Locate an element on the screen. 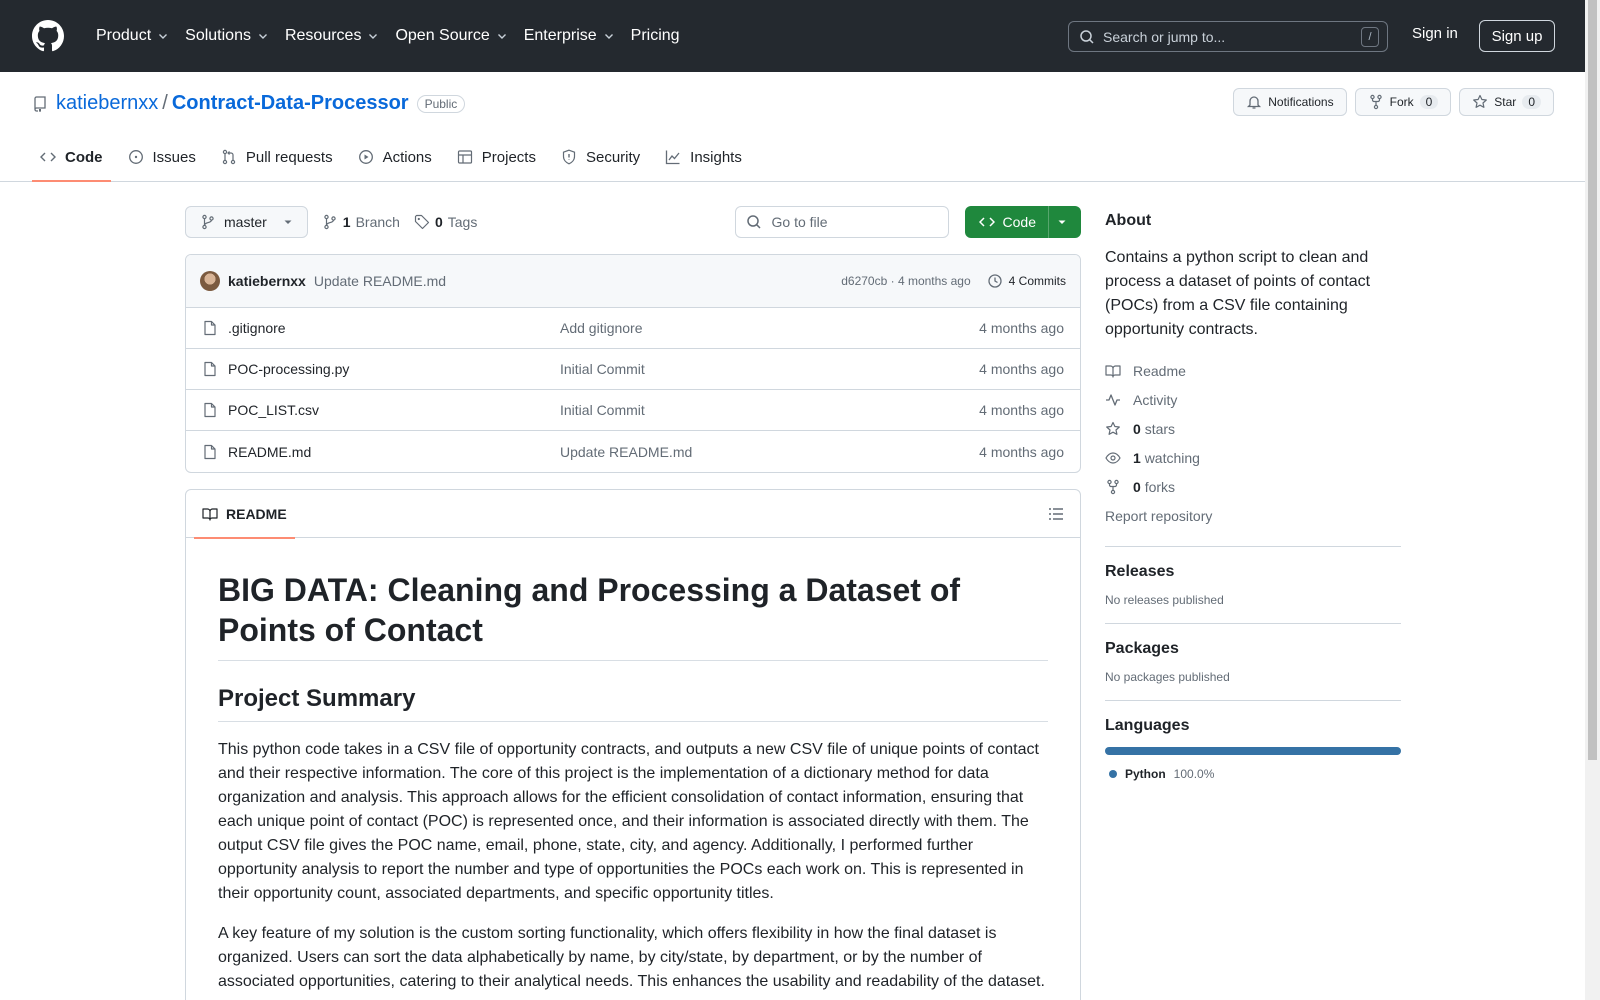 This screenshot has width=1600, height=1000. code-icon is located at coordinates (48, 157).